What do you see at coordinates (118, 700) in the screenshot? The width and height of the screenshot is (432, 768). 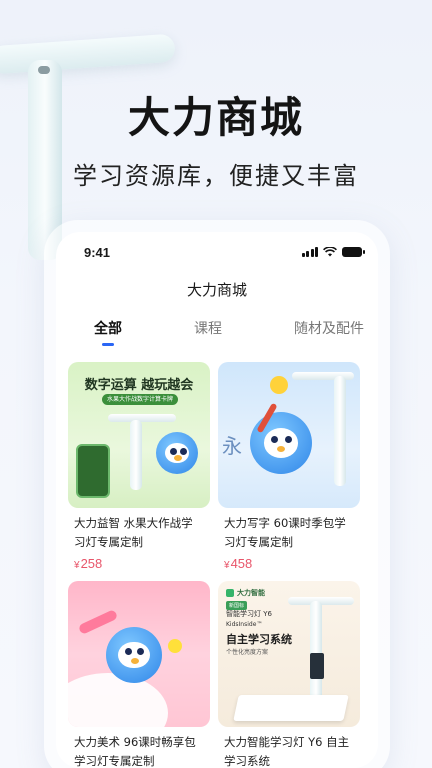 I see `cloud-illustration` at bounding box center [118, 700].